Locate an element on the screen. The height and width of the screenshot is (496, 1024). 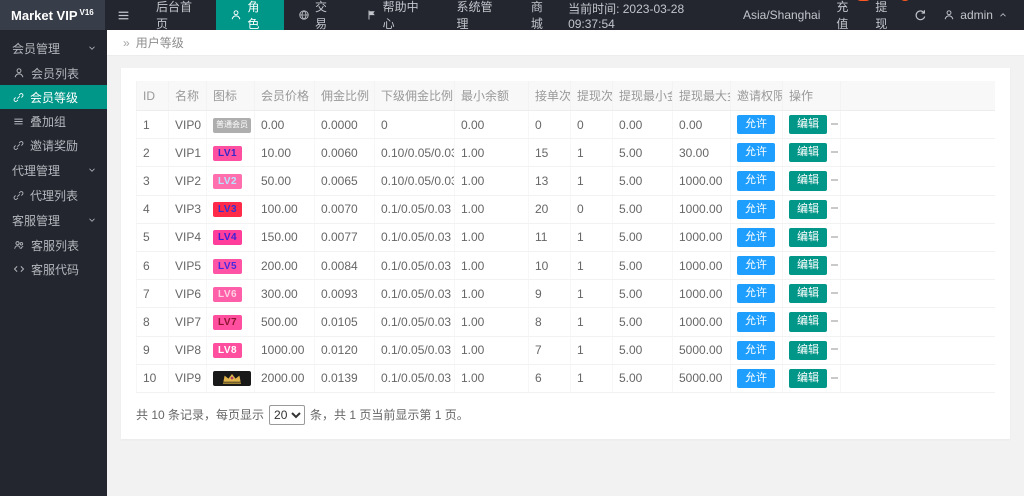
top-menu-item-5: 系统管理 is located at coordinates (479, 15).